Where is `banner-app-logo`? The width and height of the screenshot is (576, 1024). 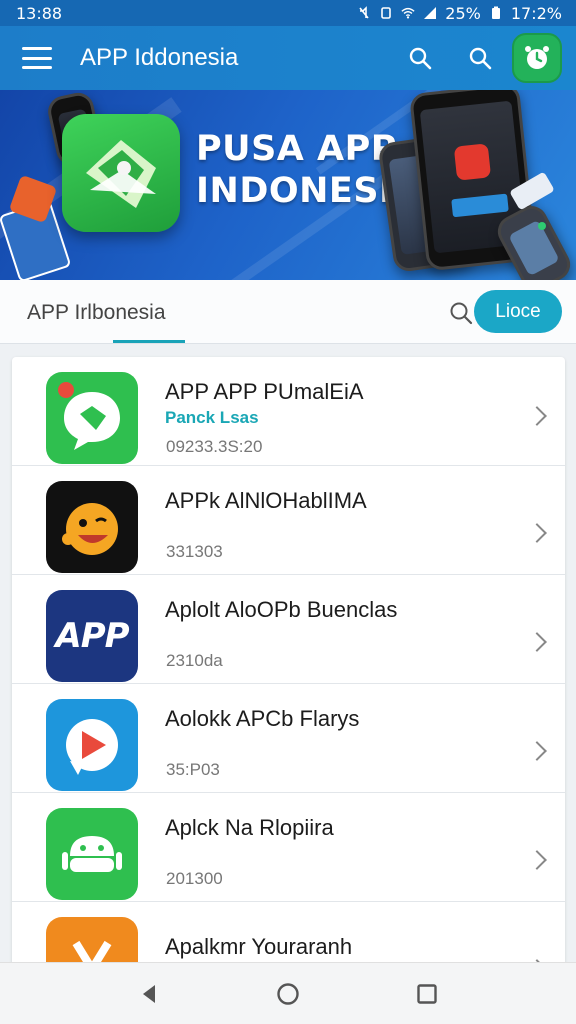 banner-app-logo is located at coordinates (121, 173).